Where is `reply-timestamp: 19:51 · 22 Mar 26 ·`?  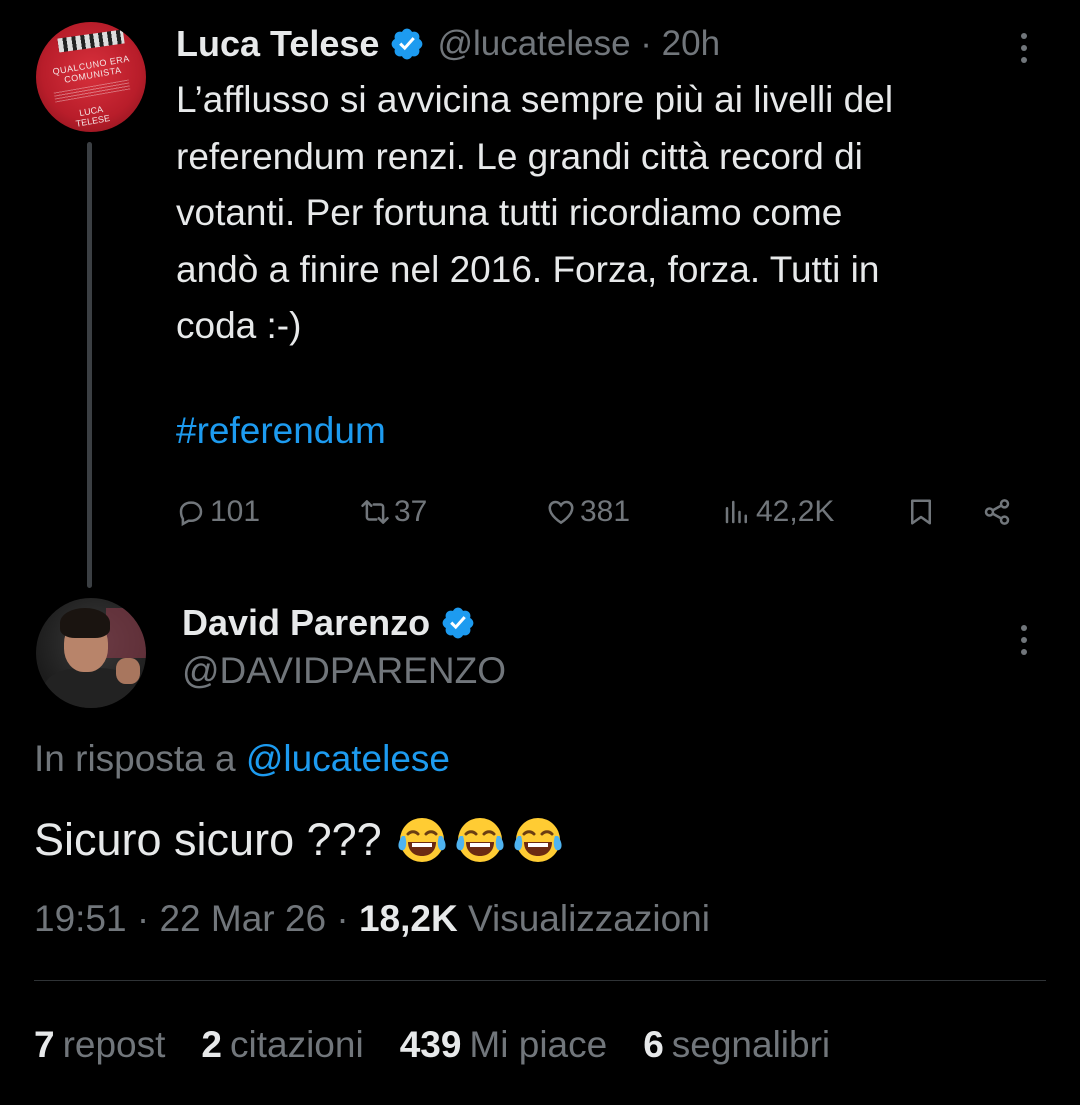 reply-timestamp: 19:51 · 22 Mar 26 · is located at coordinates (196, 918).